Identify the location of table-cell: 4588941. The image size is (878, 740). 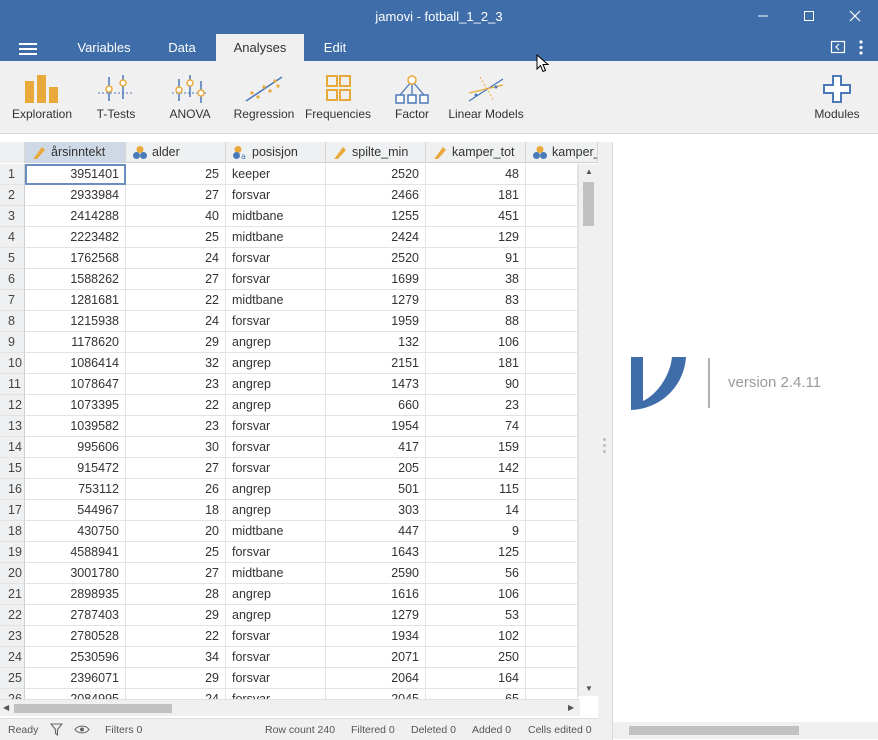
(75, 552).